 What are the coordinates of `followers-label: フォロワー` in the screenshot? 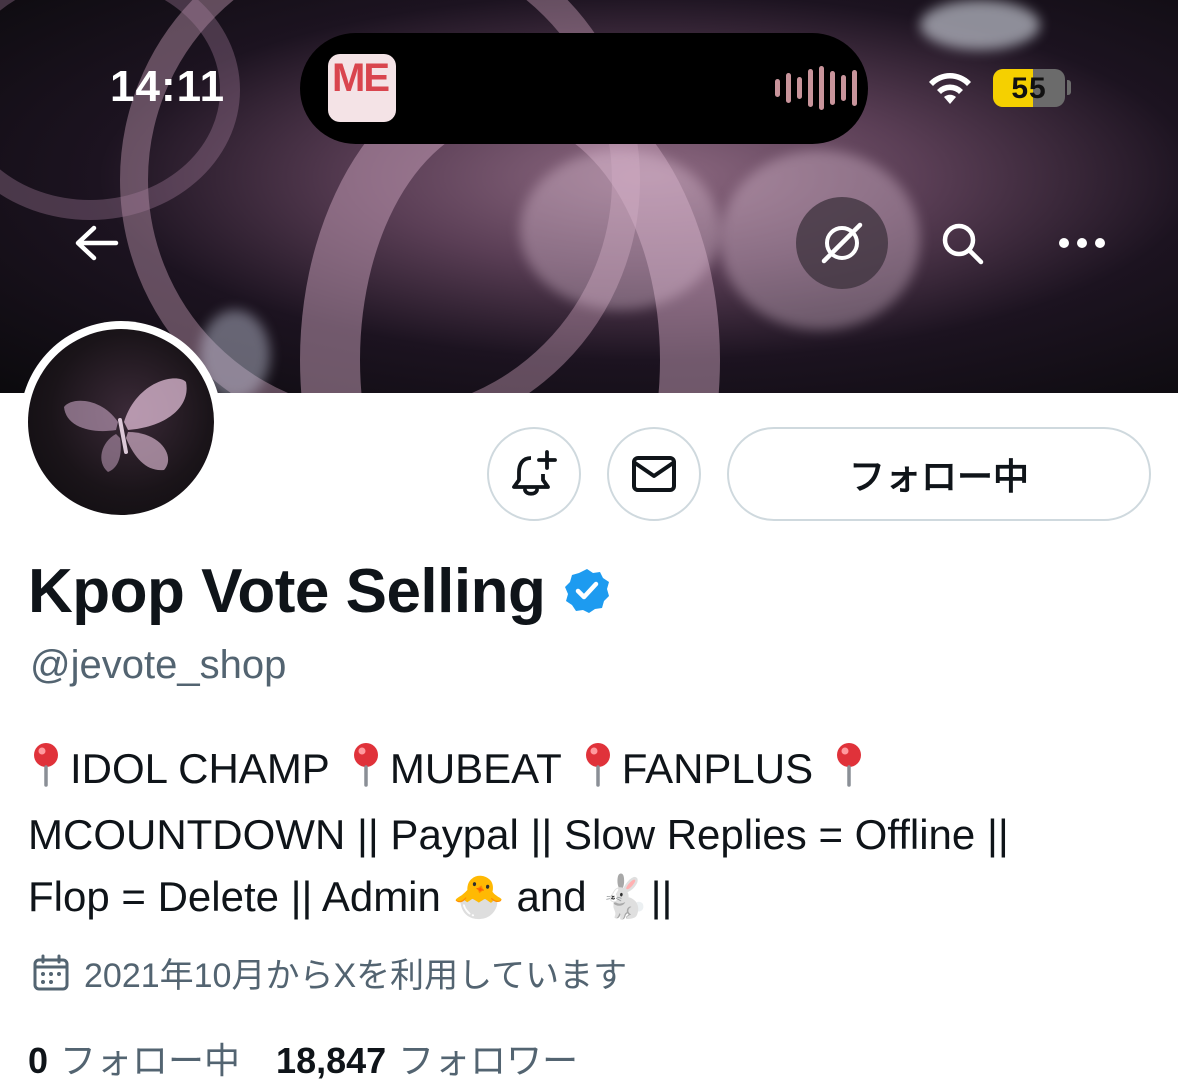 It's located at (488, 1060).